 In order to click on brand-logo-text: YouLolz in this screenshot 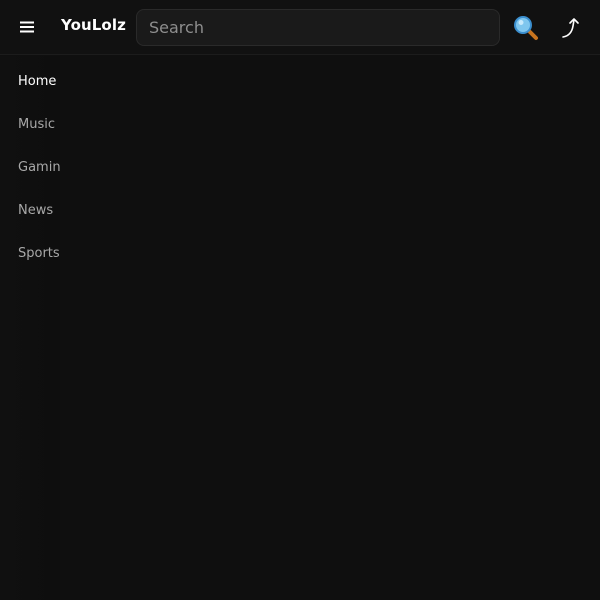, I will do `click(93, 25)`.